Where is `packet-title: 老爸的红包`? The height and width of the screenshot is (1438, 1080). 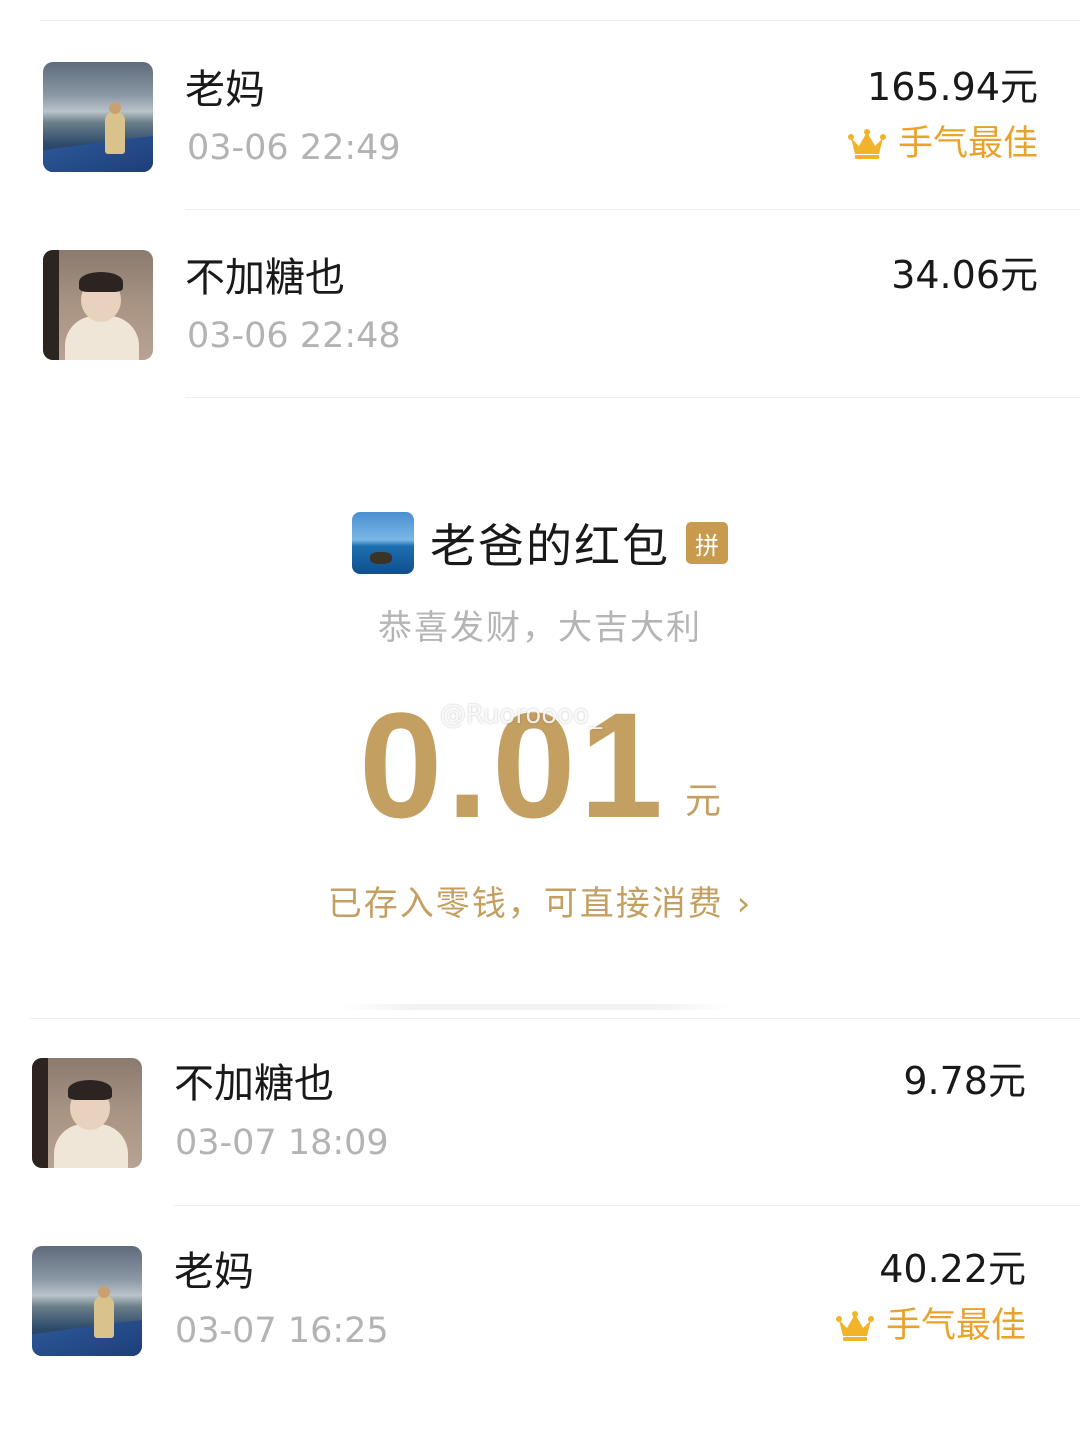
packet-title: 老爸的红包 is located at coordinates (550, 546).